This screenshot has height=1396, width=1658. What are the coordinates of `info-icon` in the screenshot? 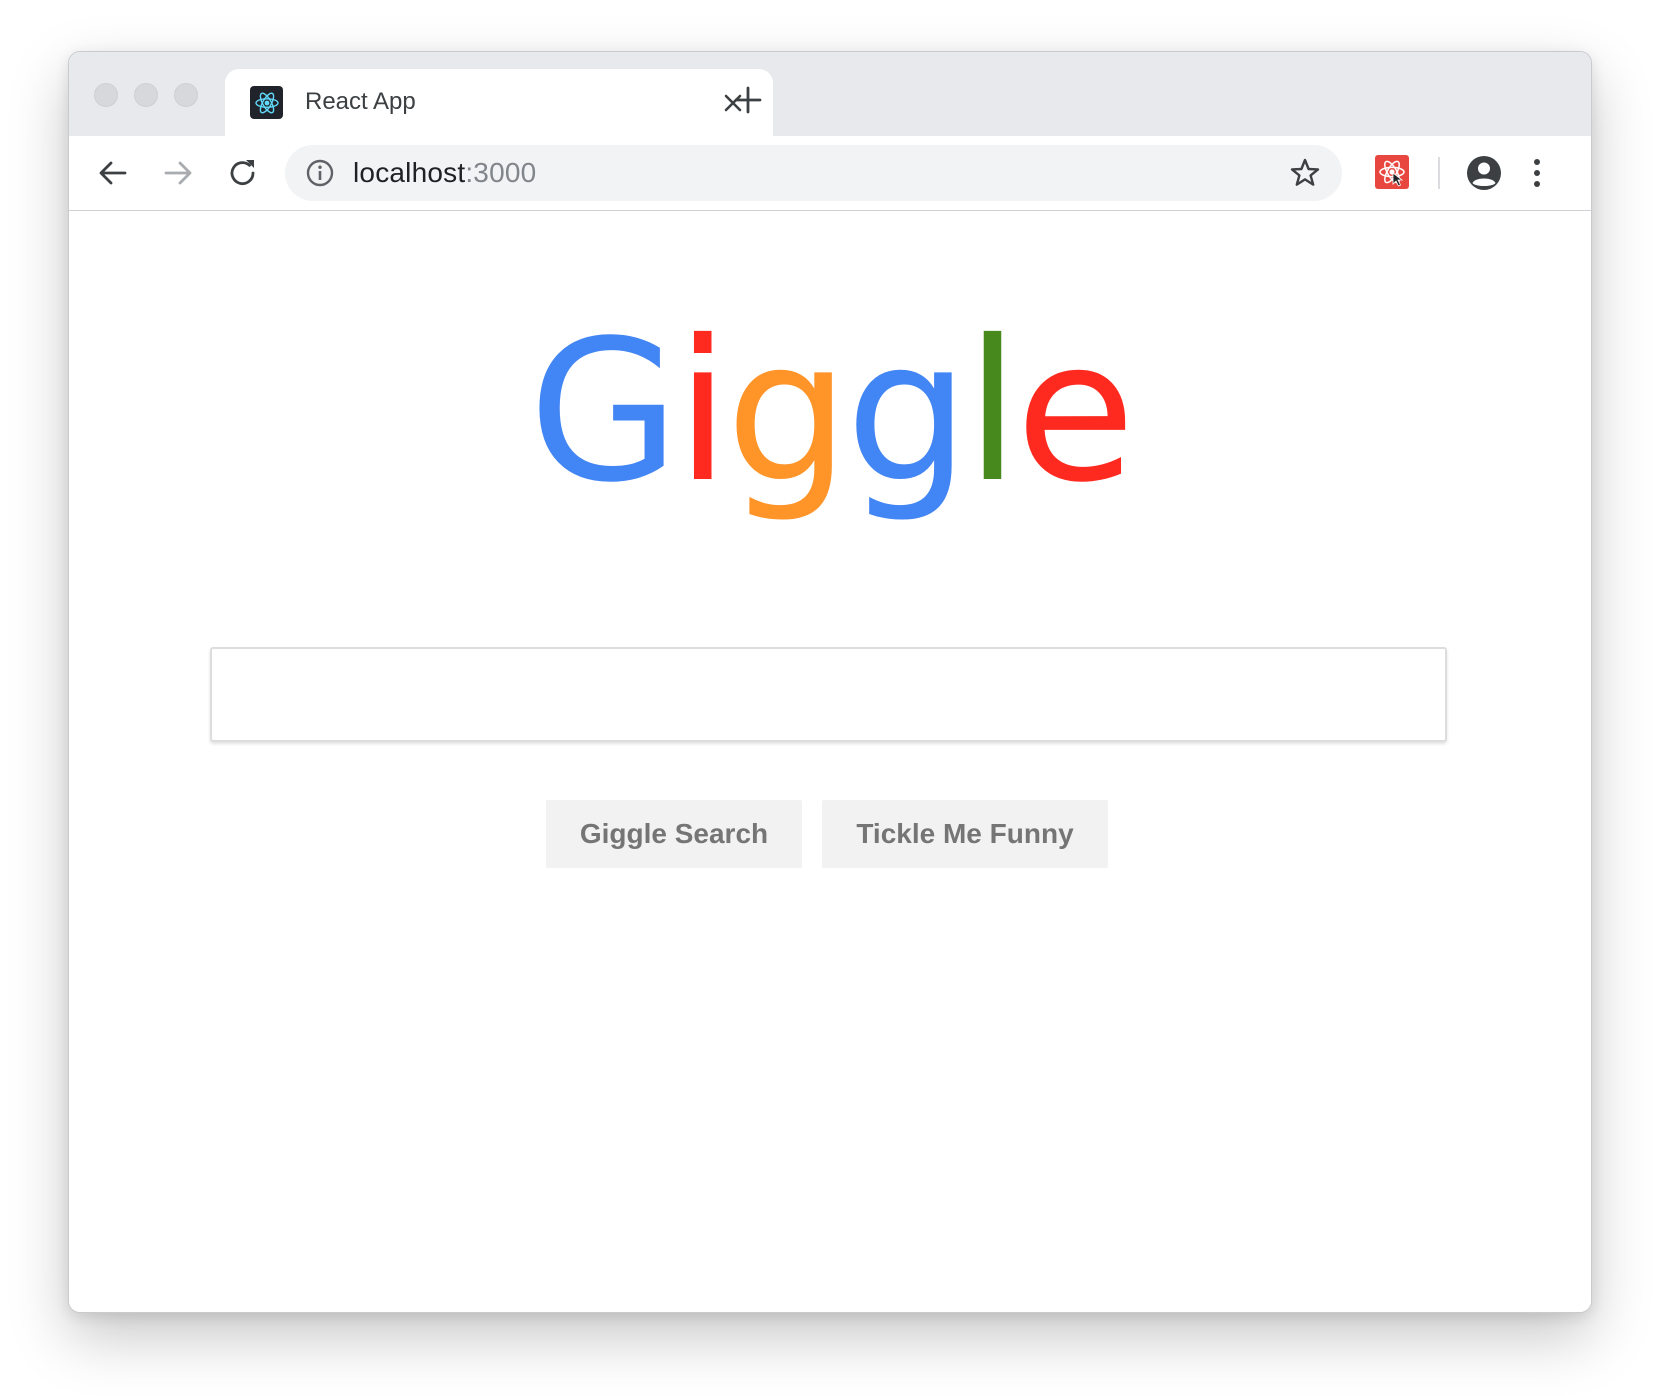 It's located at (320, 173).